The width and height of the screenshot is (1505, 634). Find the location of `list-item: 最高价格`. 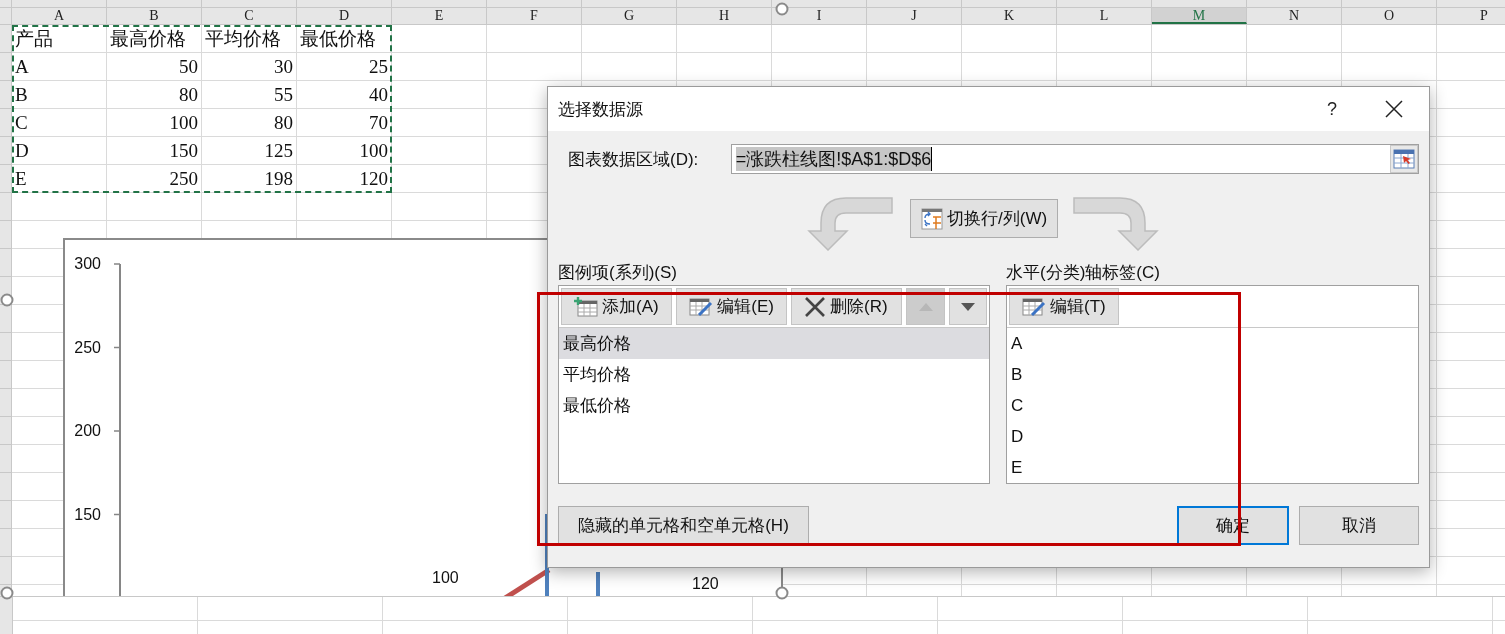

list-item: 最高价格 is located at coordinates (774, 343).